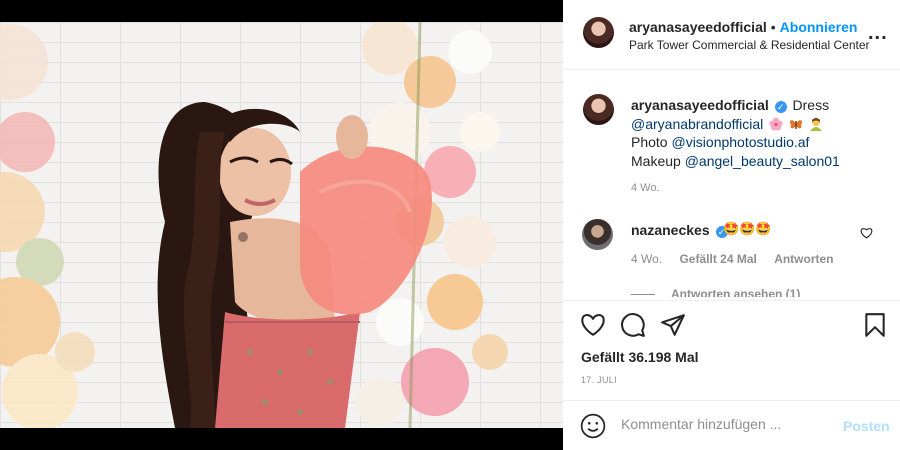 This screenshot has height=450, width=900. Describe the element at coordinates (646, 259) in the screenshot. I see `comment-timestamp: 4 Wo.` at that location.